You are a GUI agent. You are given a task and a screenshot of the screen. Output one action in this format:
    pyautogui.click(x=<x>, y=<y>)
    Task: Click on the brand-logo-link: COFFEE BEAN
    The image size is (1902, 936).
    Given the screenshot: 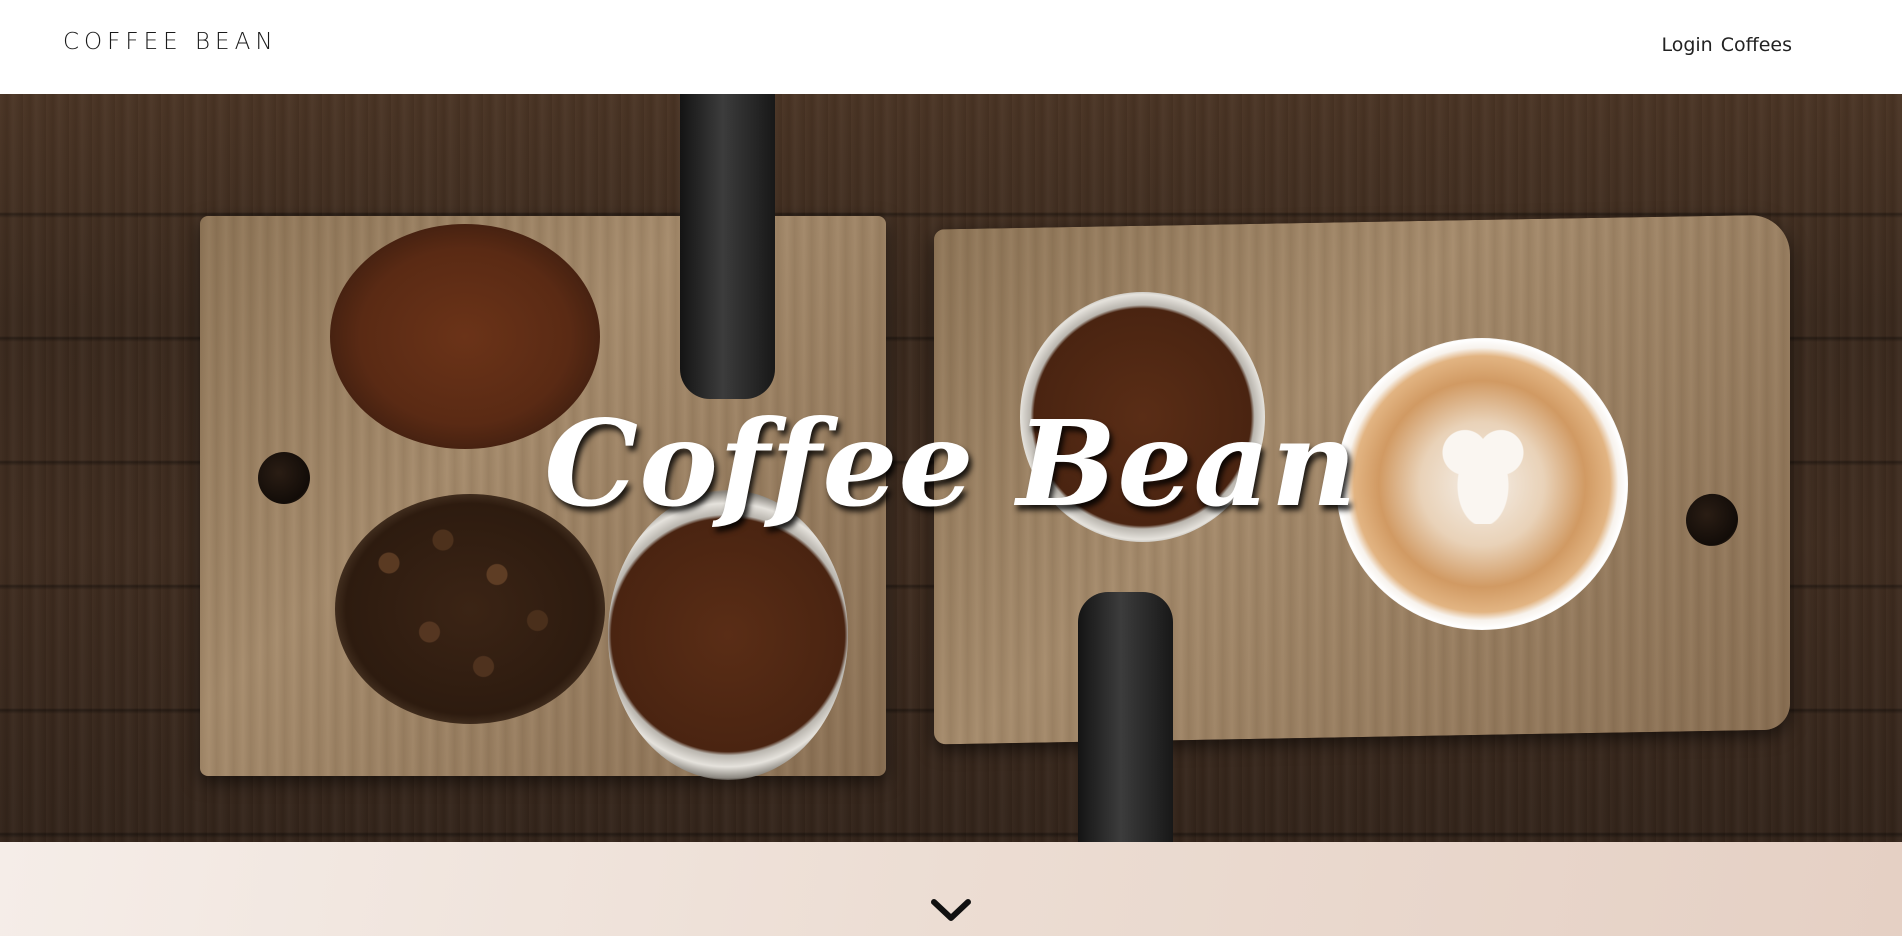 What is the action you would take?
    pyautogui.click(x=170, y=42)
    